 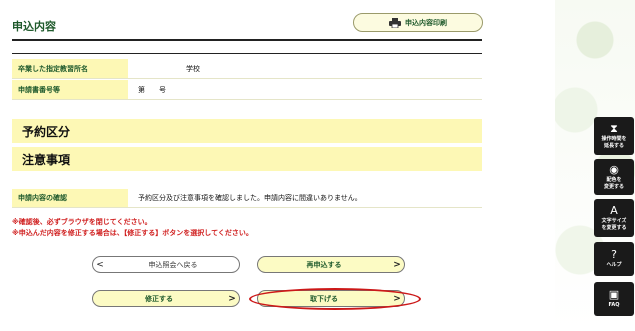 I want to click on detail-label: 申請書番号等, so click(x=70, y=89).